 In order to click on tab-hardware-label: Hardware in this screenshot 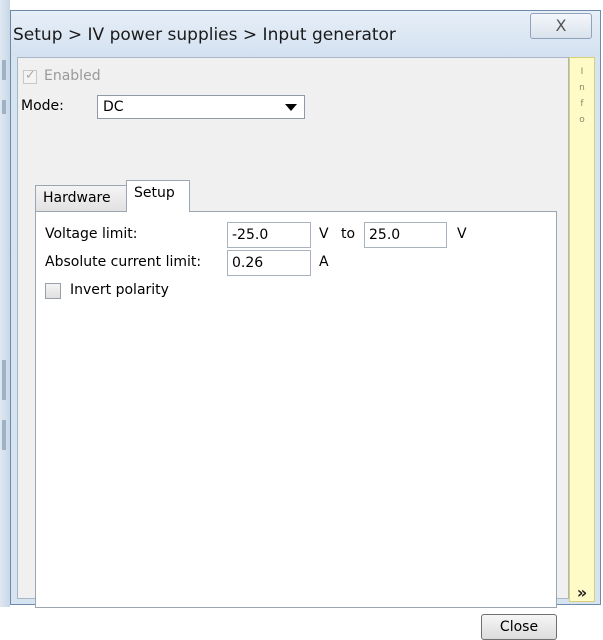, I will do `click(77, 198)`.